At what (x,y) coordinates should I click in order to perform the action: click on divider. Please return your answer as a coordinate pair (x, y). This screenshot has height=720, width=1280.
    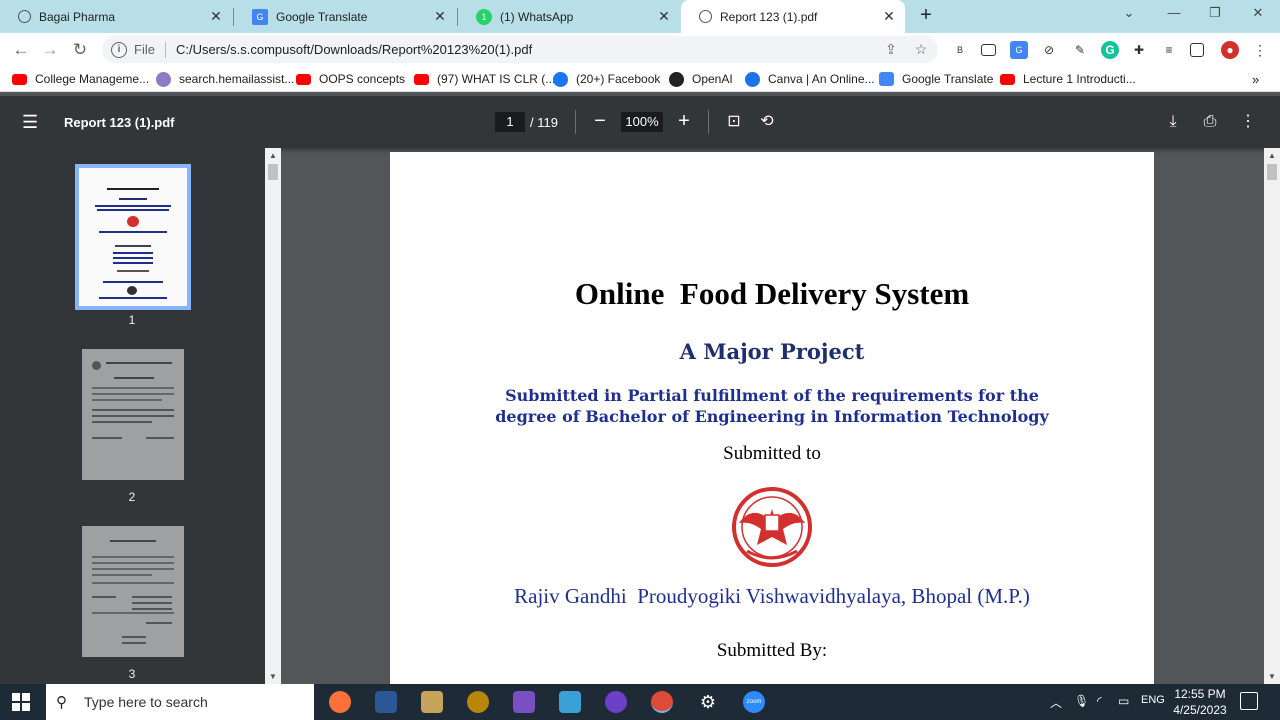
    Looking at the image, I should click on (708, 122).